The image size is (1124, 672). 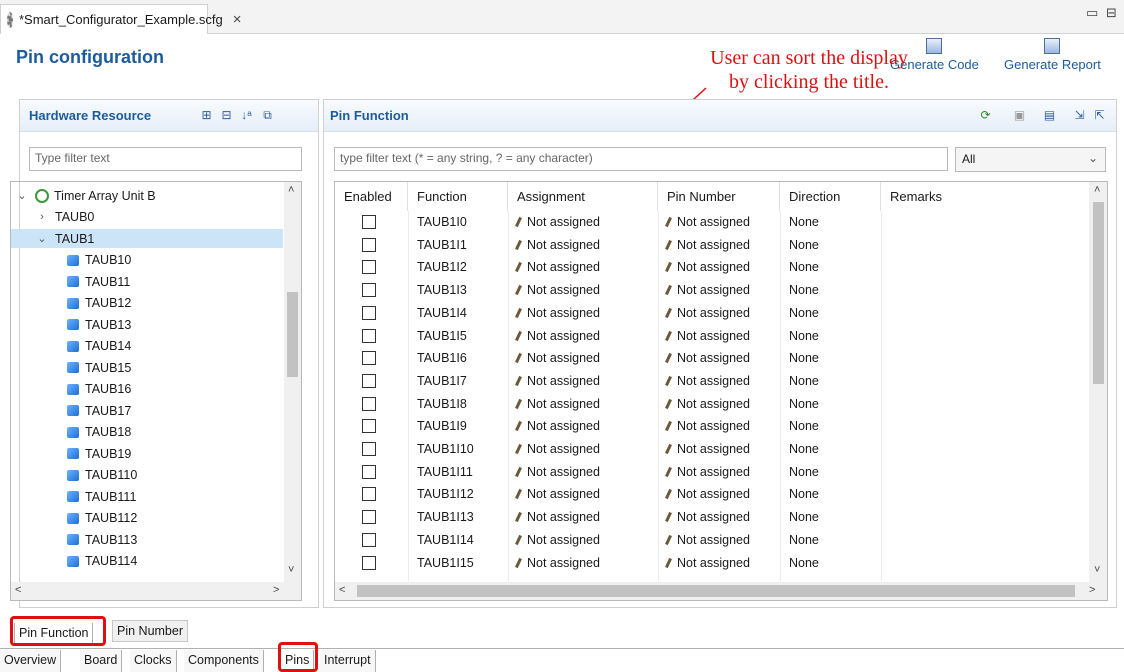 What do you see at coordinates (712, 494) in the screenshot?
I see `table-row: TAUB1I12 Not assigned Not assigned None` at bounding box center [712, 494].